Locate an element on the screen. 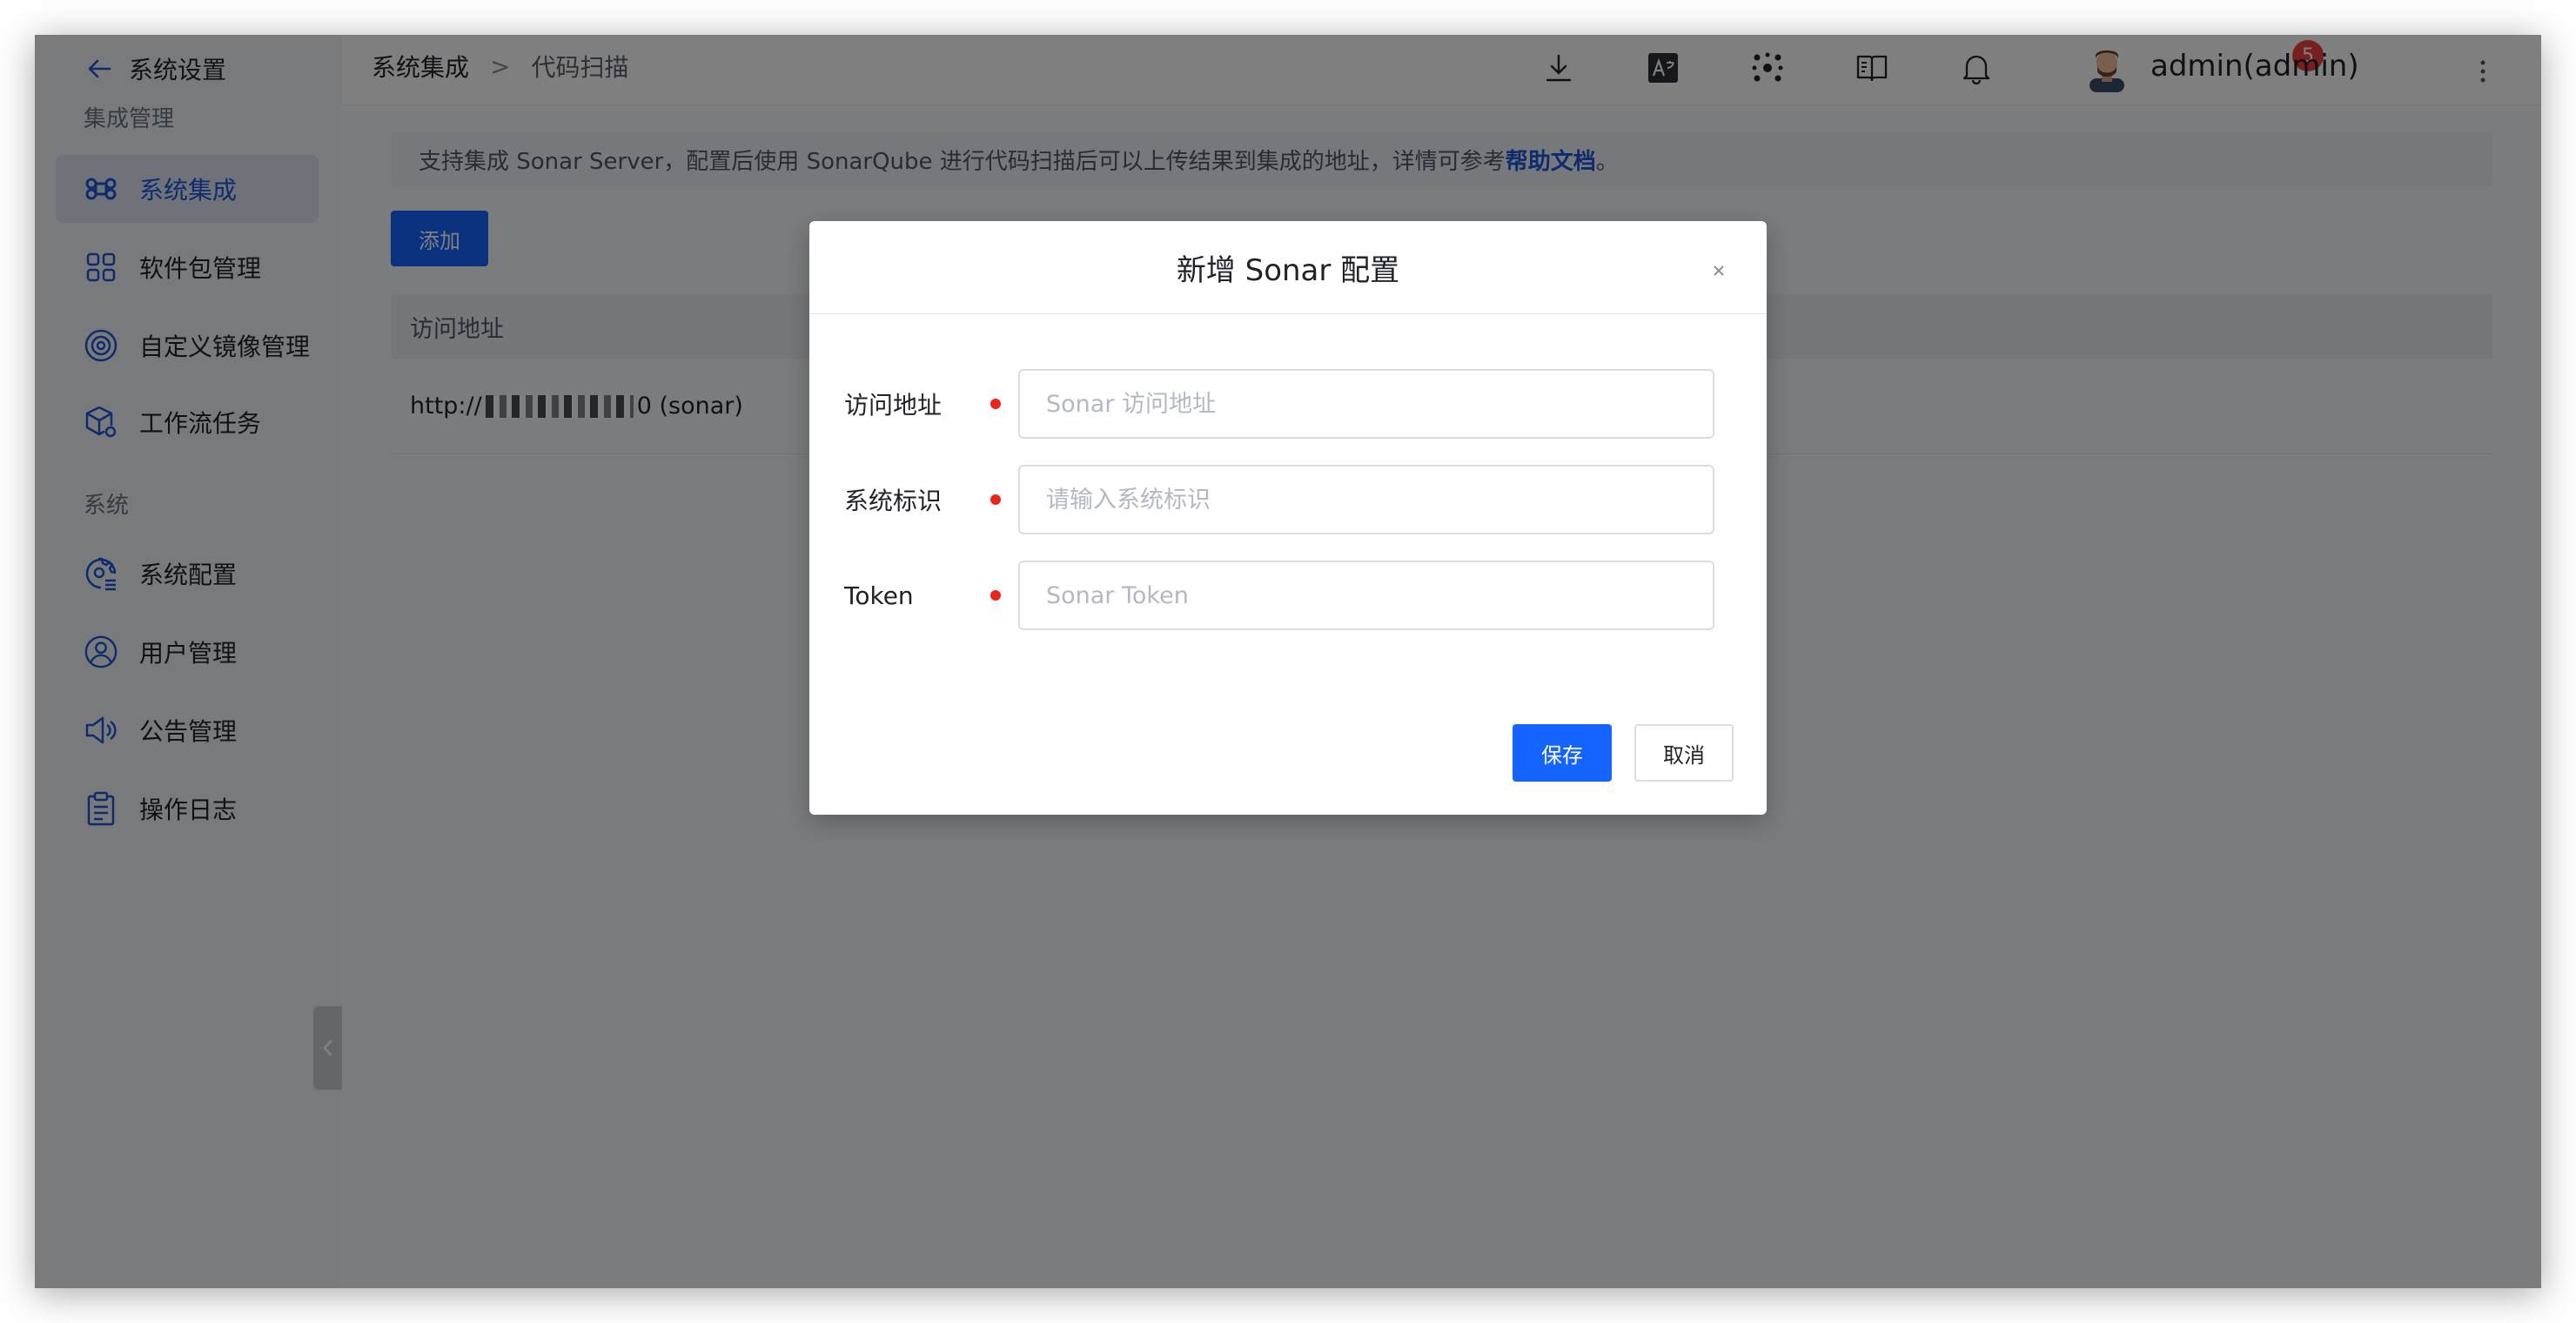 This screenshot has width=2576, height=1323. sonar-url-input is located at coordinates (1366, 404).